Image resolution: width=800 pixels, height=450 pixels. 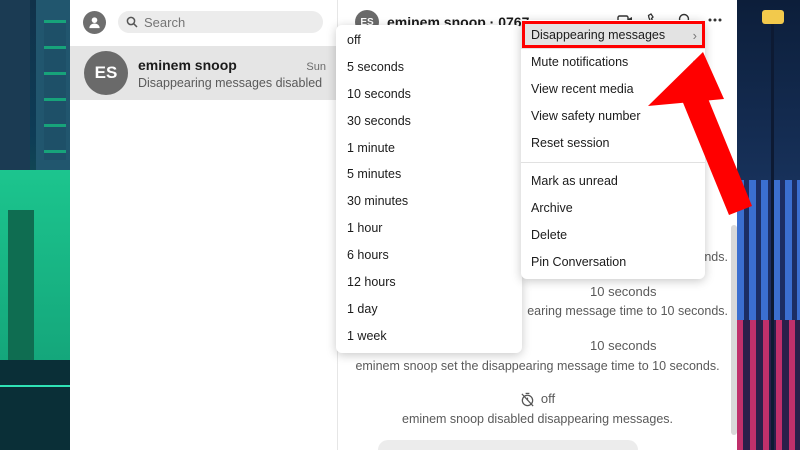 I want to click on timer-option-1-minute: 1 minute, so click(x=429, y=148).